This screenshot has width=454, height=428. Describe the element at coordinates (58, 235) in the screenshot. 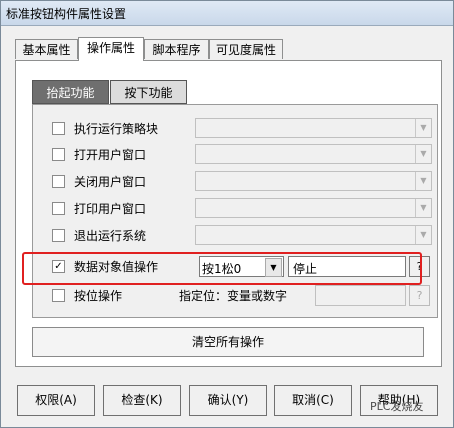

I see `checkbox-exit-system` at that location.